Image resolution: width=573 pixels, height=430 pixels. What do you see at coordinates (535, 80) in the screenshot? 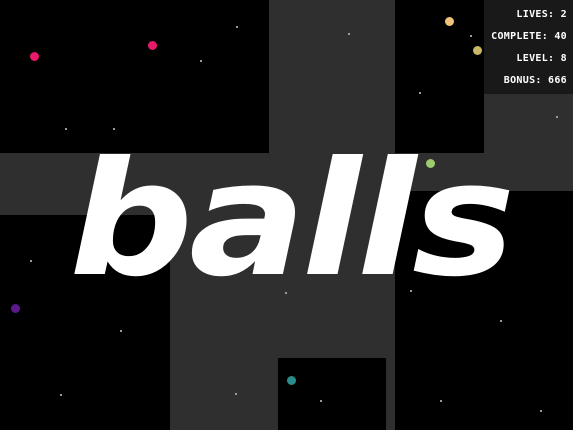
I see `bonus-counter: BONUS: 666` at bounding box center [535, 80].